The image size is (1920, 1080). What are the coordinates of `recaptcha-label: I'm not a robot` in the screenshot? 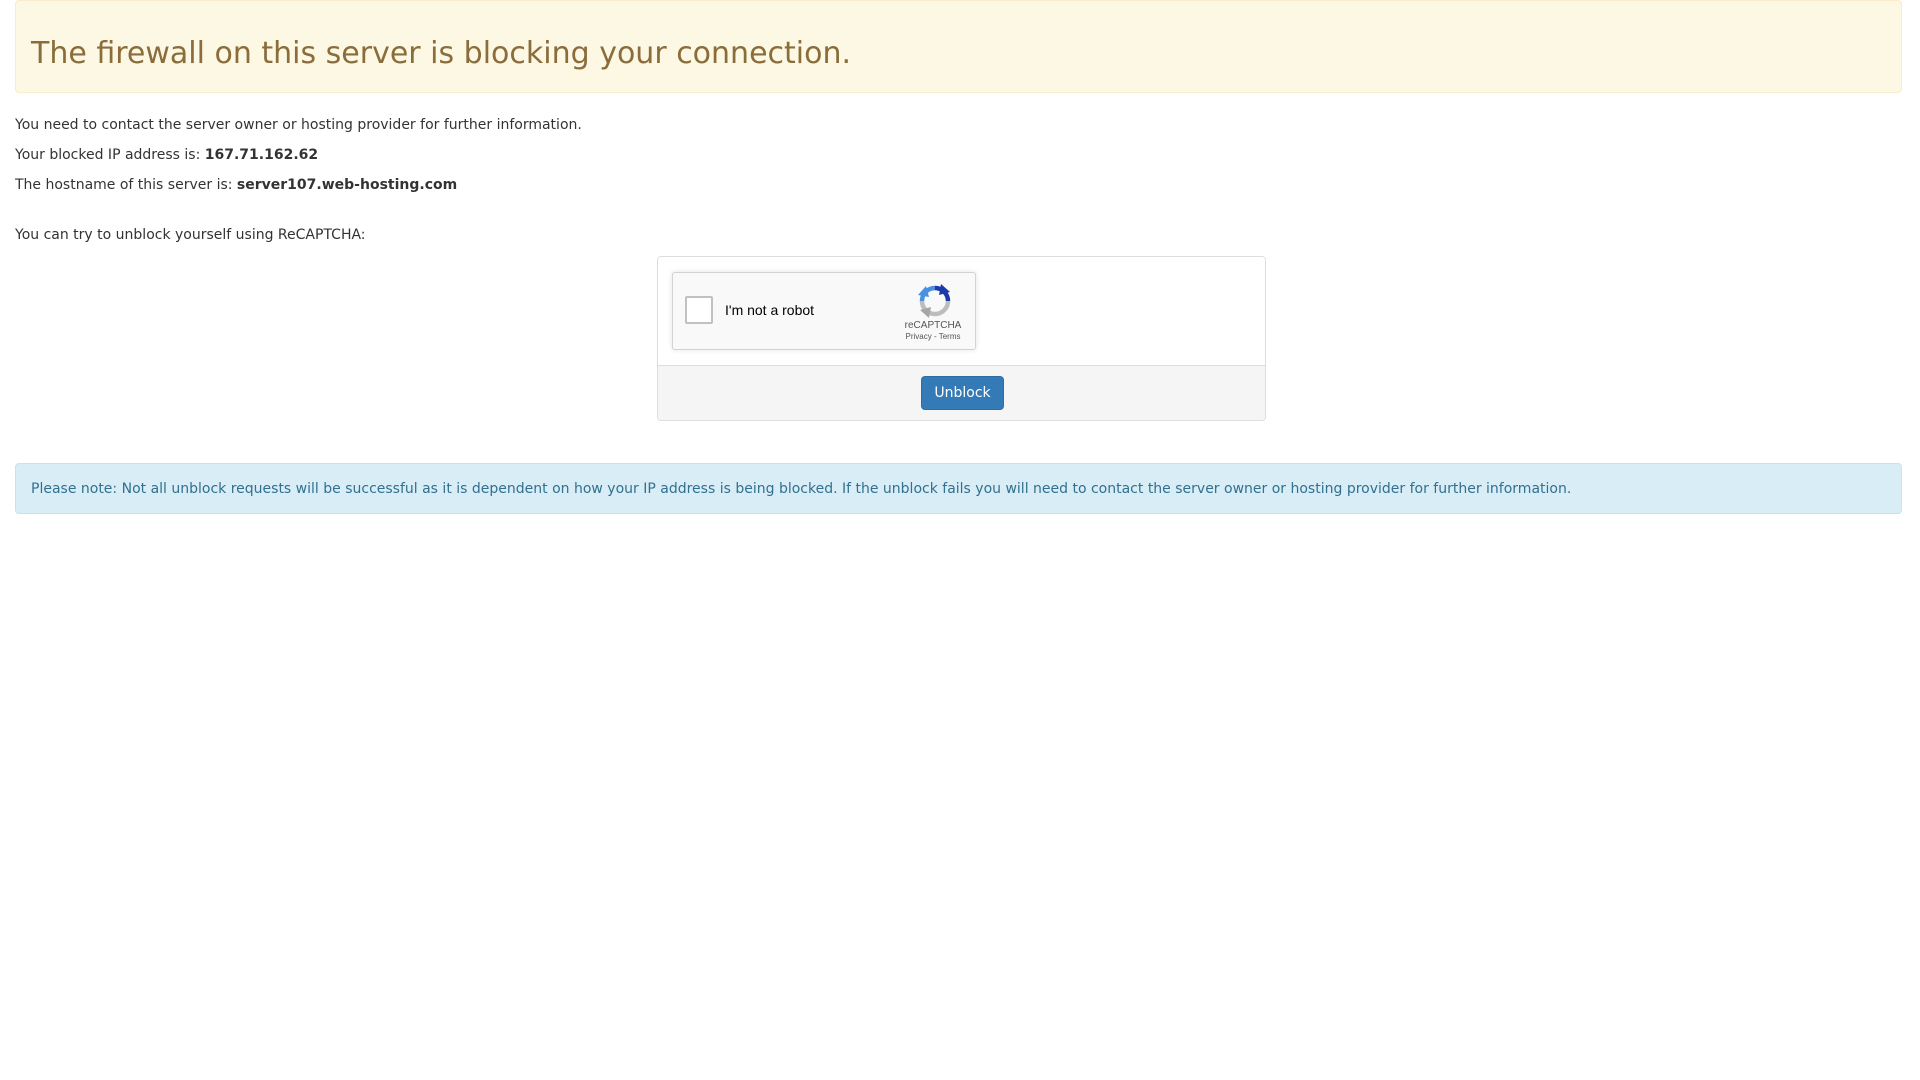 It's located at (770, 310).